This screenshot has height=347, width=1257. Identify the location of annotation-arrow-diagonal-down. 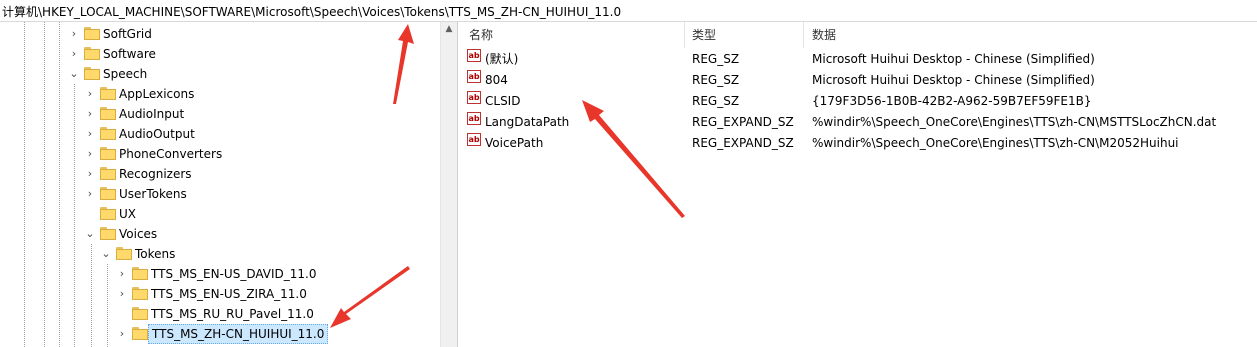
(370, 297).